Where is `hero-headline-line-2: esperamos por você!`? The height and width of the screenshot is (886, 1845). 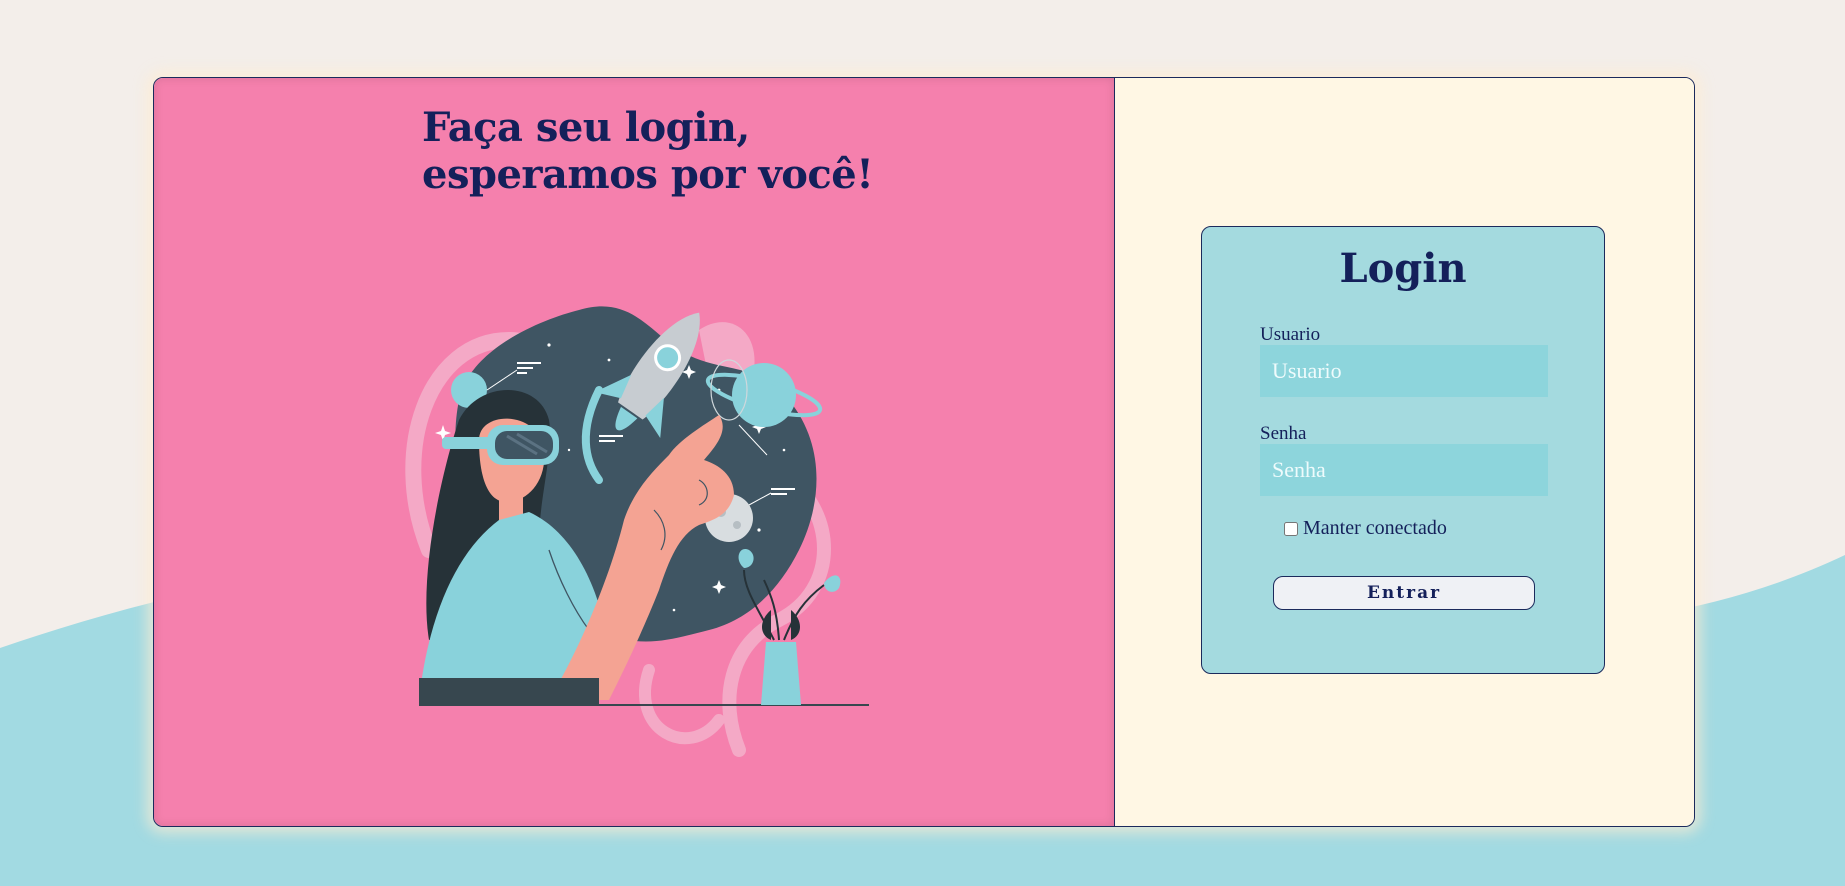
hero-headline-line-2: esperamos por você! is located at coordinates (648, 174).